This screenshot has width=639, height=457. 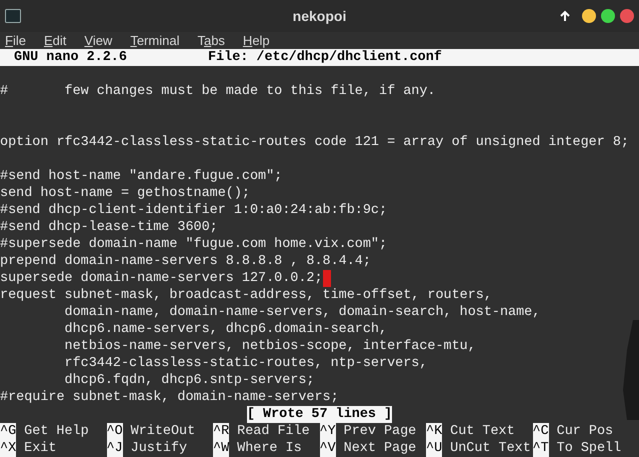 What do you see at coordinates (185, 261) in the screenshot?
I see `code-line: prepend domain-name-servers 8.8.8.8 , 8.8.4.4;` at bounding box center [185, 261].